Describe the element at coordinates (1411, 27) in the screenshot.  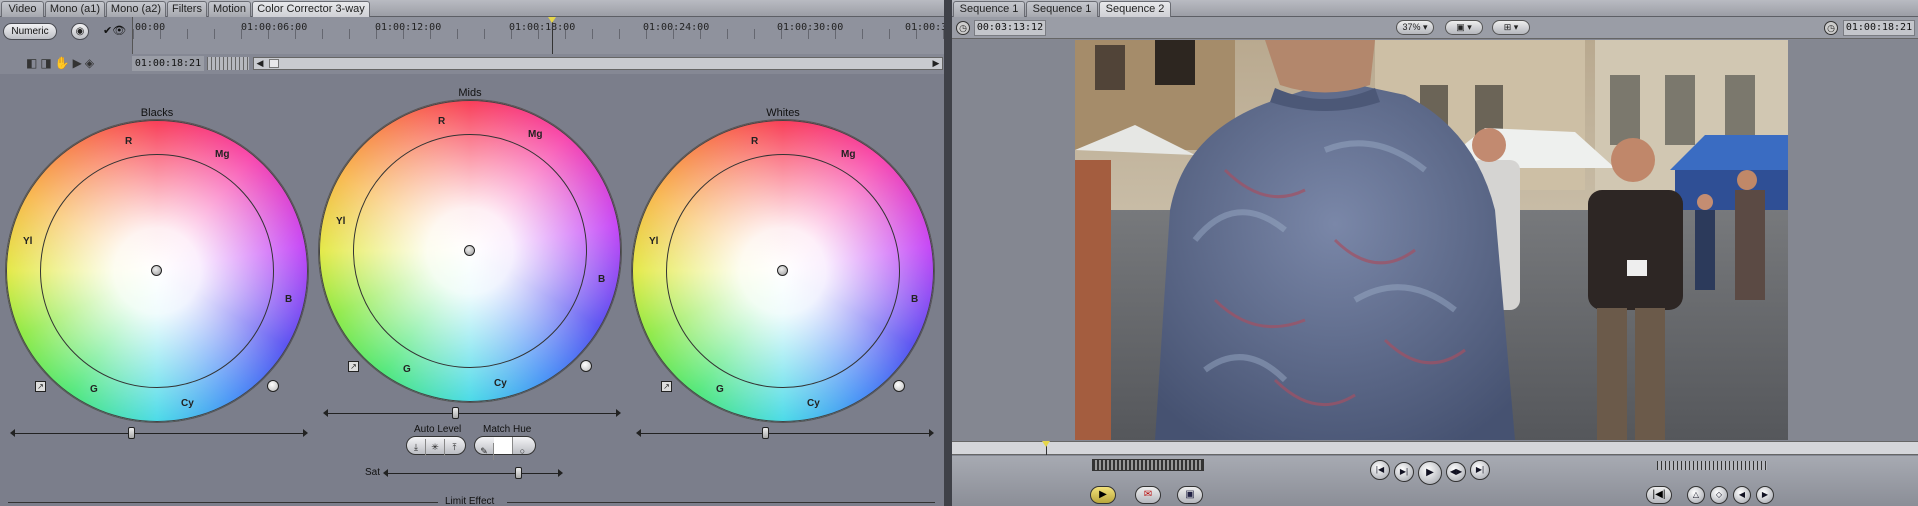
I see `zoom-value: 37%` at that location.